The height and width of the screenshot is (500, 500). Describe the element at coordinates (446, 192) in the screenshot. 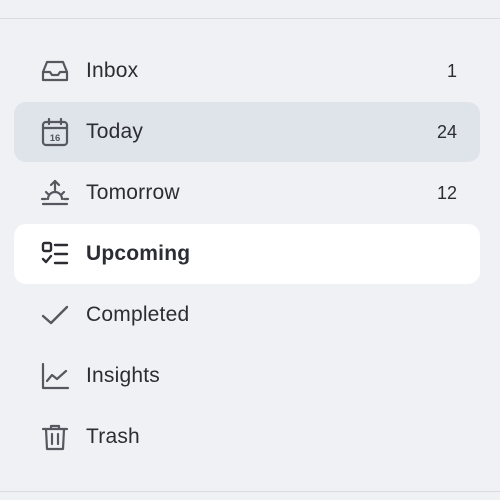

I see `sidebar-item-count: 12` at that location.